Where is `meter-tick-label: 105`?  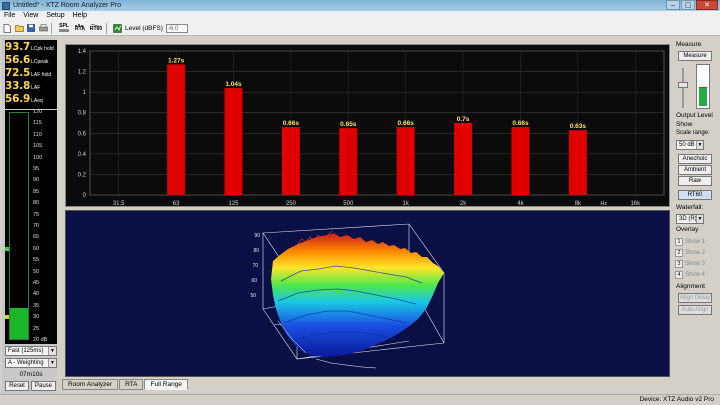 meter-tick-label: 105 is located at coordinates (38, 146).